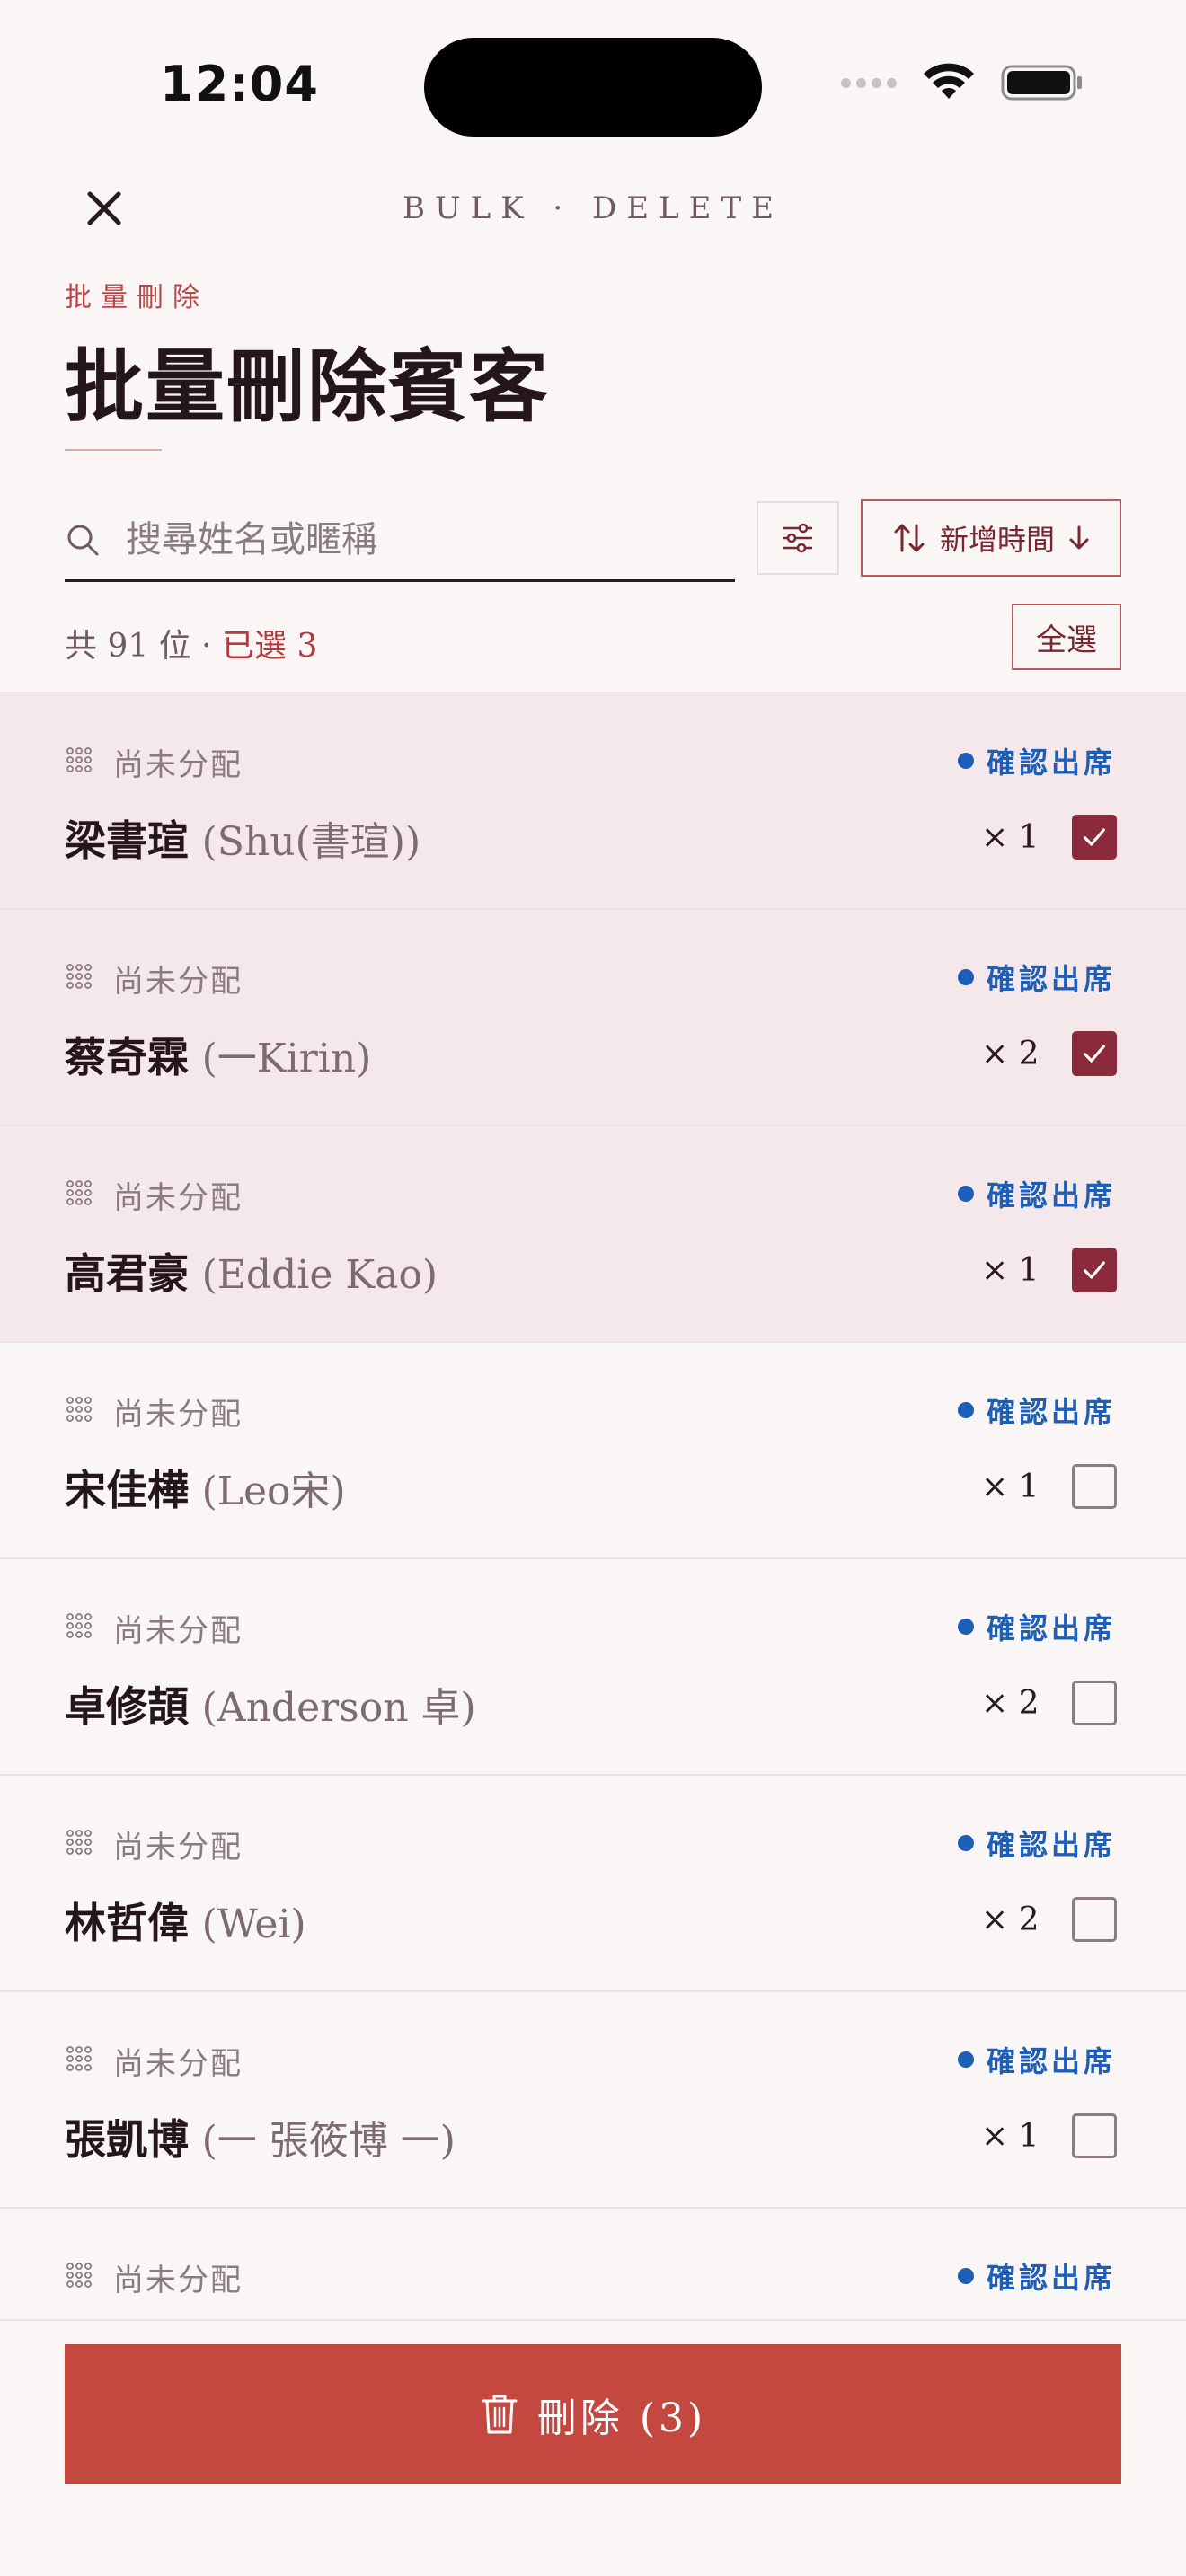  What do you see at coordinates (136, 297) in the screenshot?
I see `page-subtitle: 批量刪除` at bounding box center [136, 297].